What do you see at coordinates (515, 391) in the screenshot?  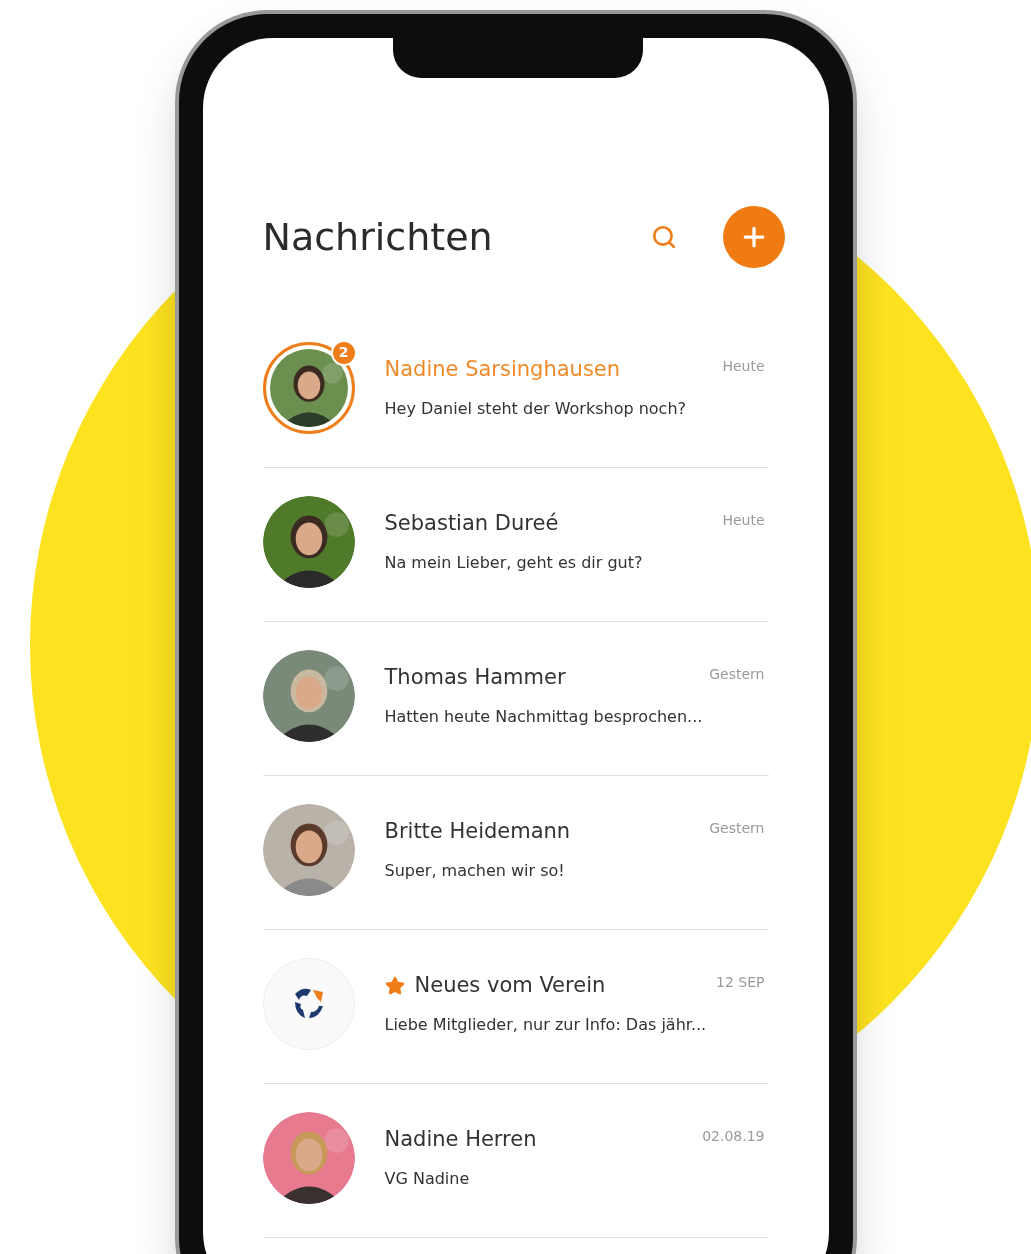 I see `conversation-item: 2 Nadine Sarsinghausen Heute Hey Daniel steht der Workshop noch?` at bounding box center [515, 391].